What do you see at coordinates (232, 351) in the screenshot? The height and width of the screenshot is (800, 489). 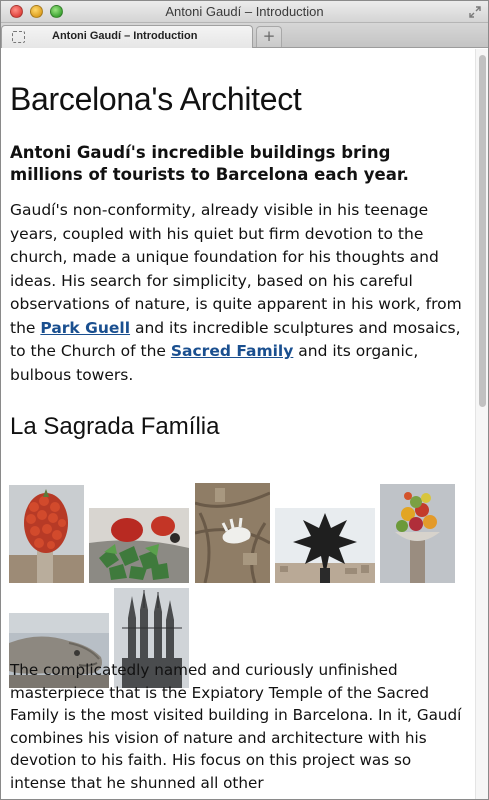 I see `sacred-family-link: Sacred Family` at bounding box center [232, 351].